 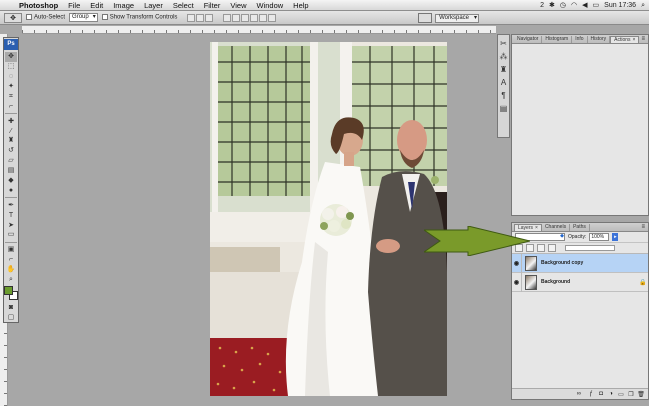 I want to click on volume-icon: ◀, so click(x=584, y=5).